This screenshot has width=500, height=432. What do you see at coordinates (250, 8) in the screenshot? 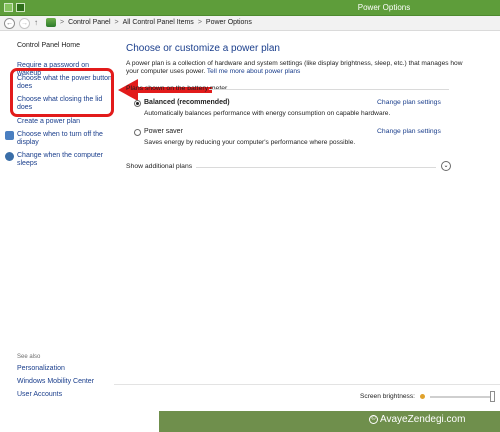
I see `title-bar: Power Options` at bounding box center [250, 8].